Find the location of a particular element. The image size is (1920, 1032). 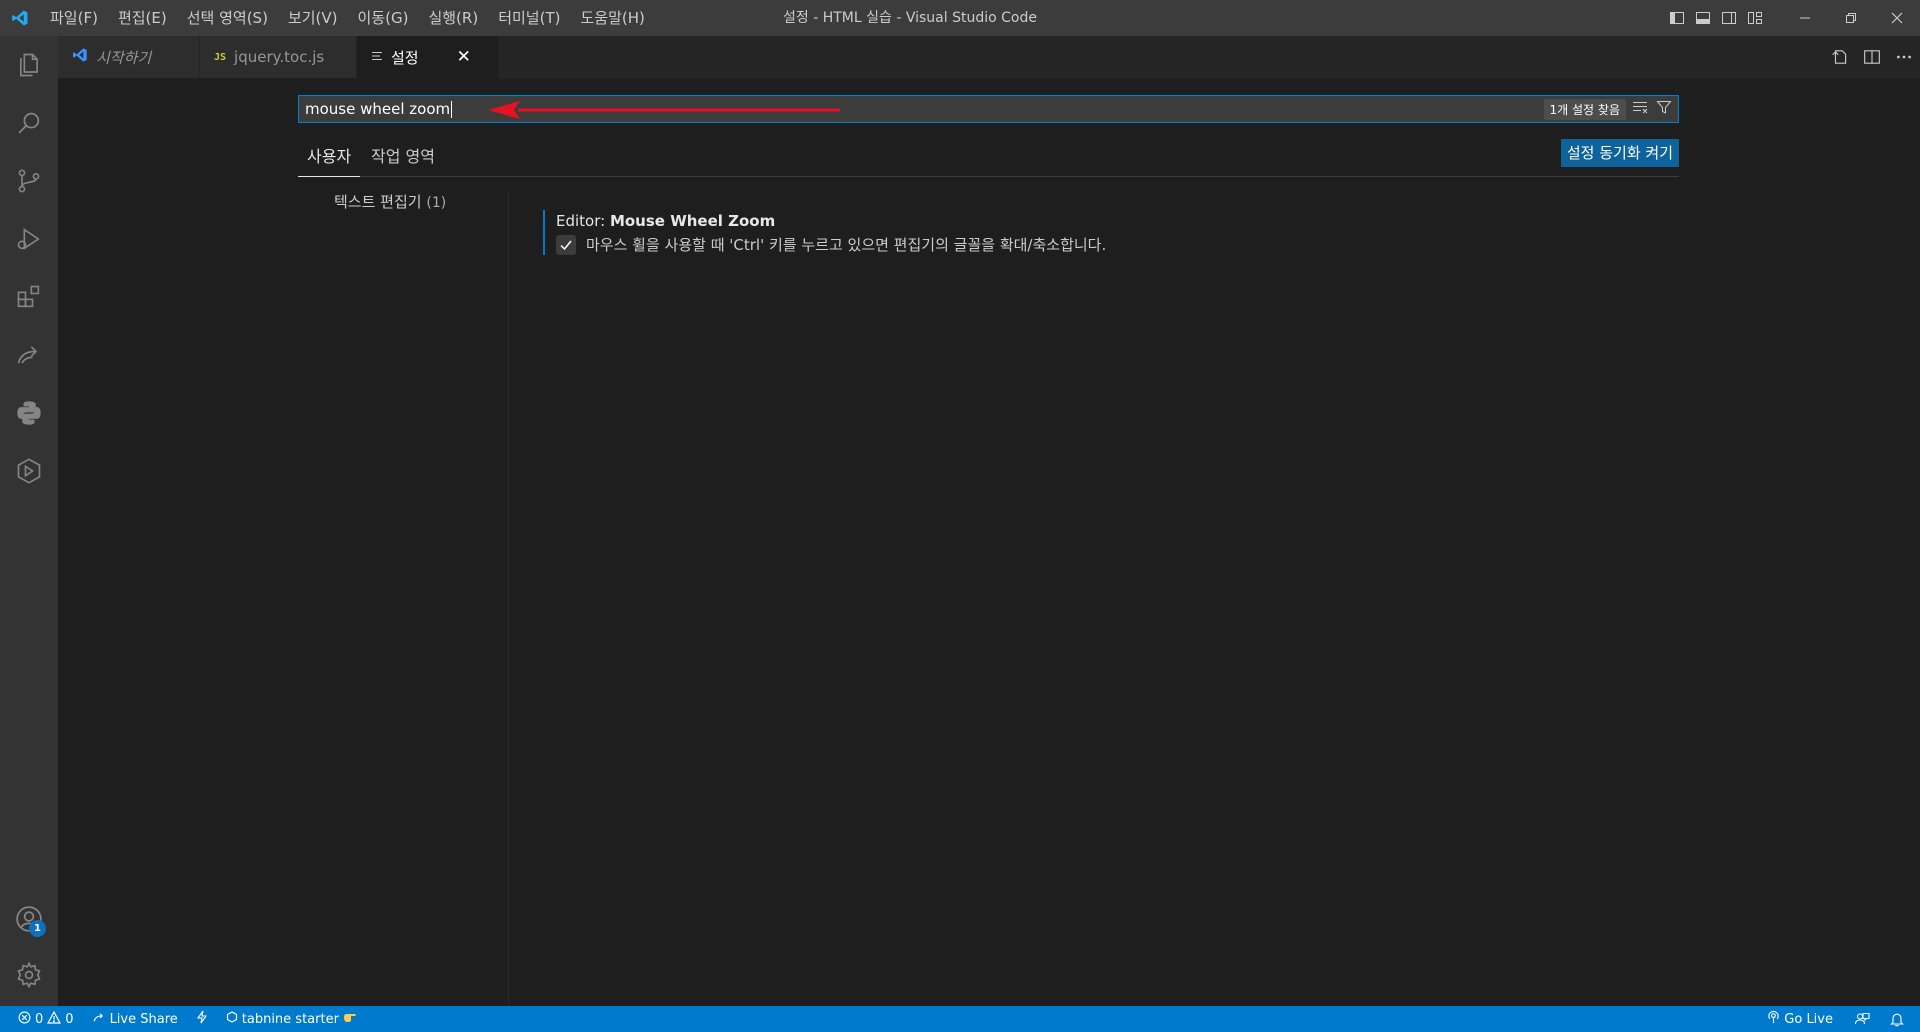

error-count: 0 is located at coordinates (39, 1019).